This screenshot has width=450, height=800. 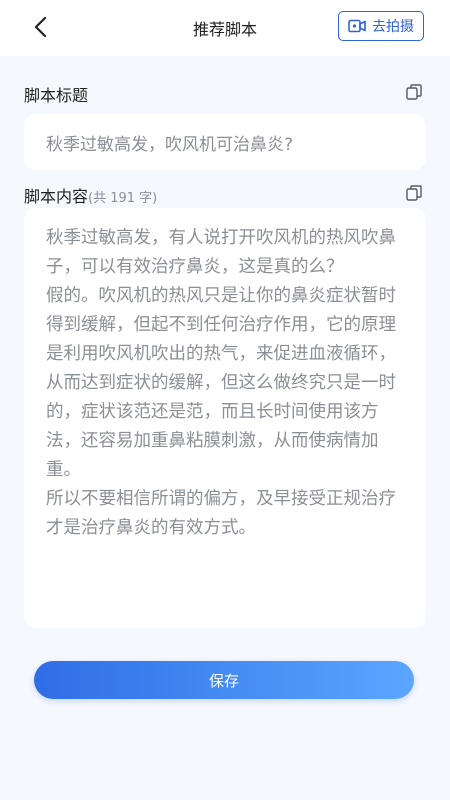 I want to click on script-title-field: 秋季过敏高发，吹风机可治鼻炎?, so click(x=225, y=142).